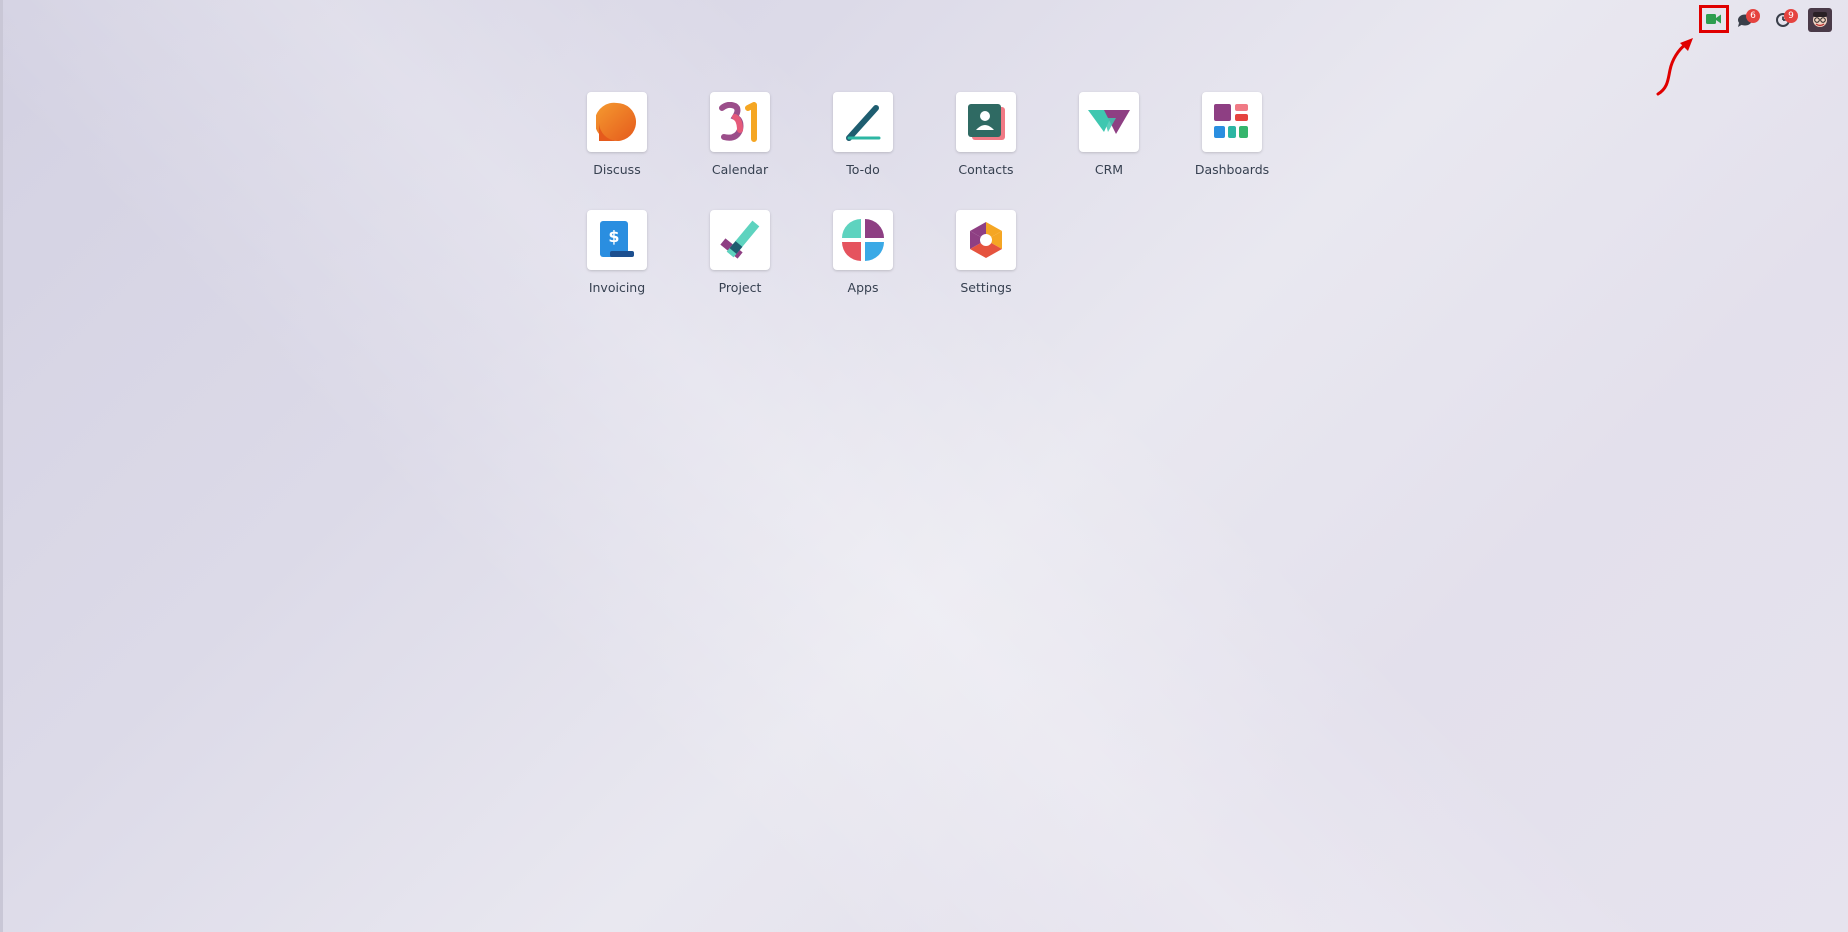  I want to click on dashboards-icon, so click(1231, 121).